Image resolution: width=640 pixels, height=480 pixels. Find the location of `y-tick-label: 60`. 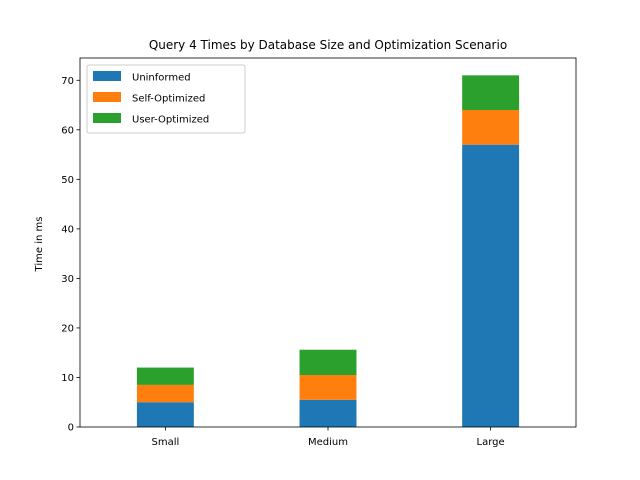

y-tick-label: 60 is located at coordinates (67, 130).